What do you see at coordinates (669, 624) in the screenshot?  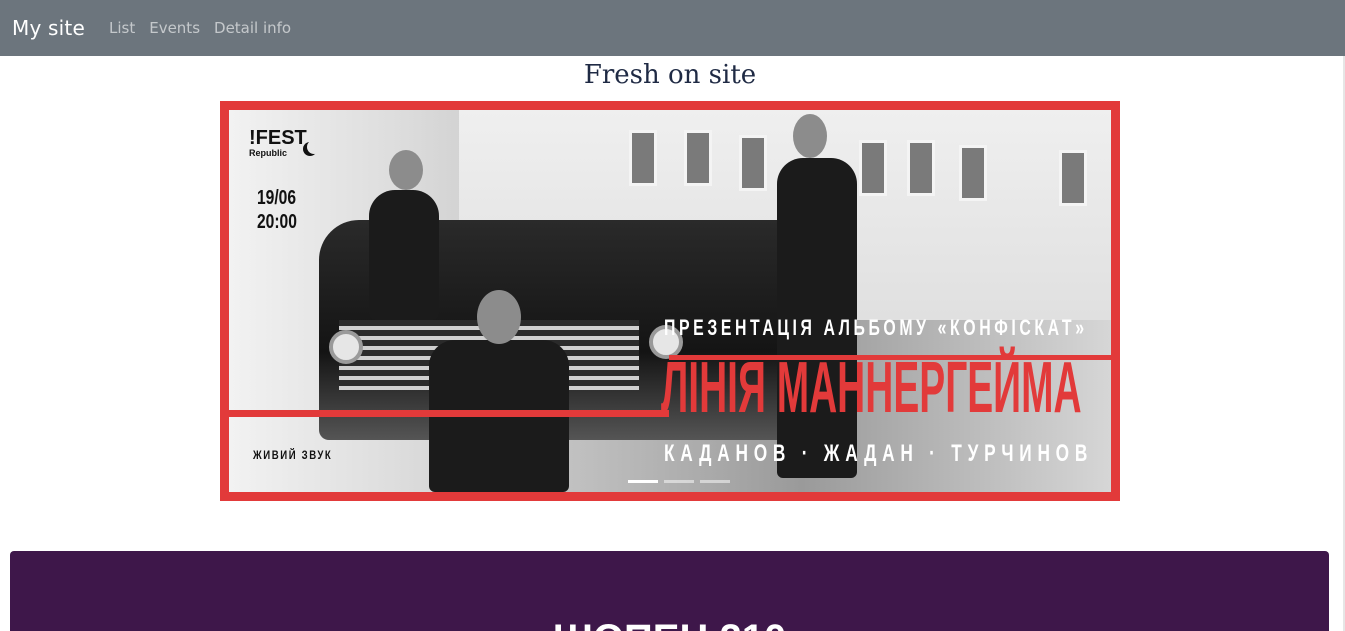 I see `promo-title: ШОПЕН 210` at bounding box center [669, 624].